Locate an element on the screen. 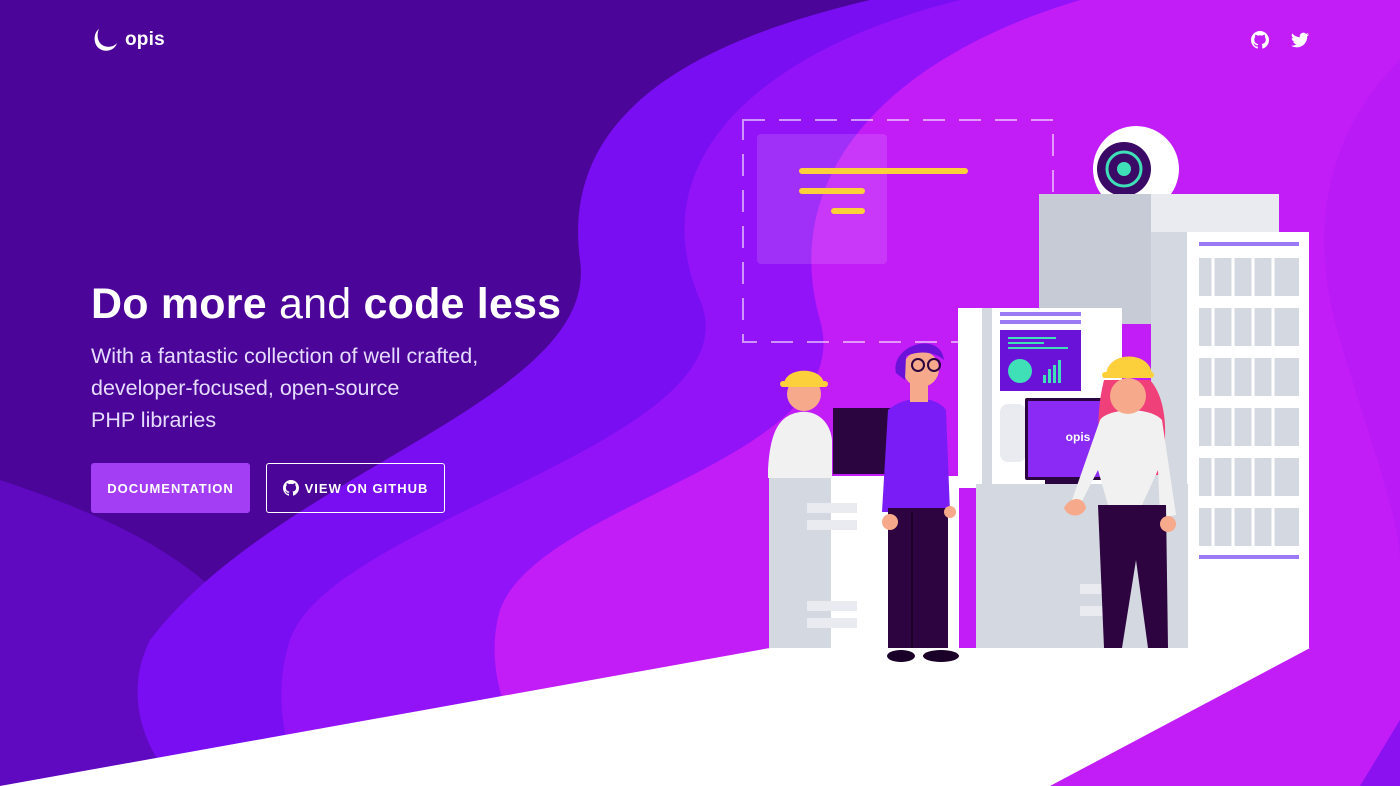 This screenshot has width=1400, height=786. top-navigation: opis is located at coordinates (700, 40).